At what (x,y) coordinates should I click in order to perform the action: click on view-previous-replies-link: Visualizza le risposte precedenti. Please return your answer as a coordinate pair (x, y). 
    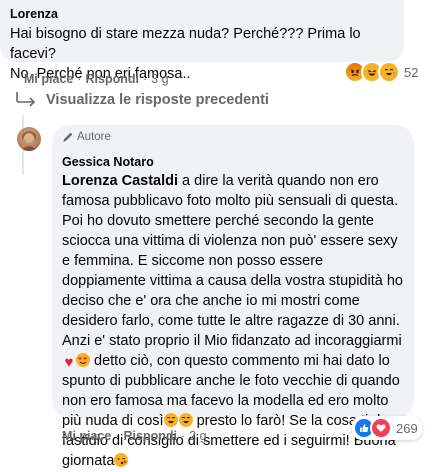
    Looking at the image, I should click on (141, 100).